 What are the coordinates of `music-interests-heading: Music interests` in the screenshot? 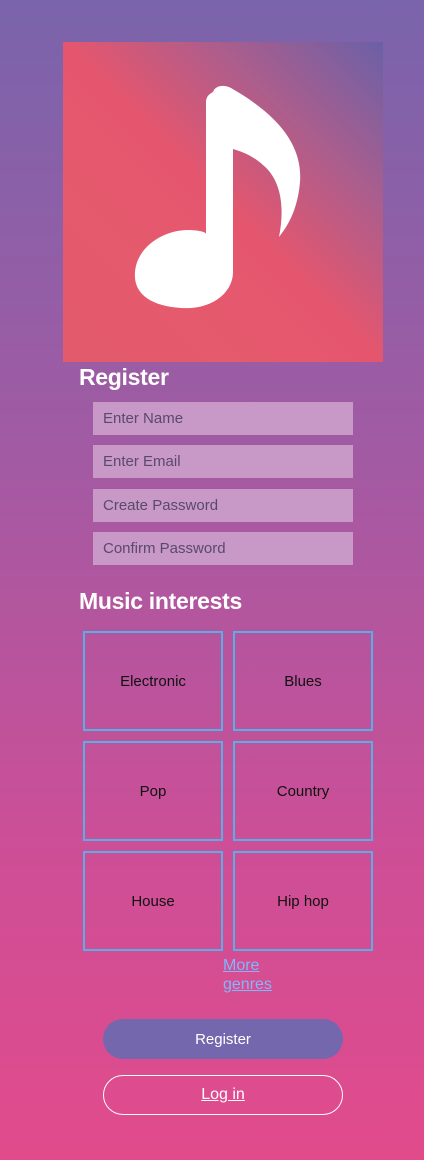 It's located at (160, 601).